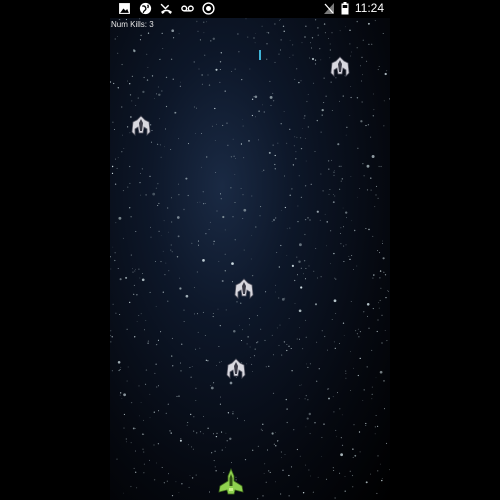 Image resolution: width=500 pixels, height=500 pixels. I want to click on voicemail-icon, so click(187, 8).